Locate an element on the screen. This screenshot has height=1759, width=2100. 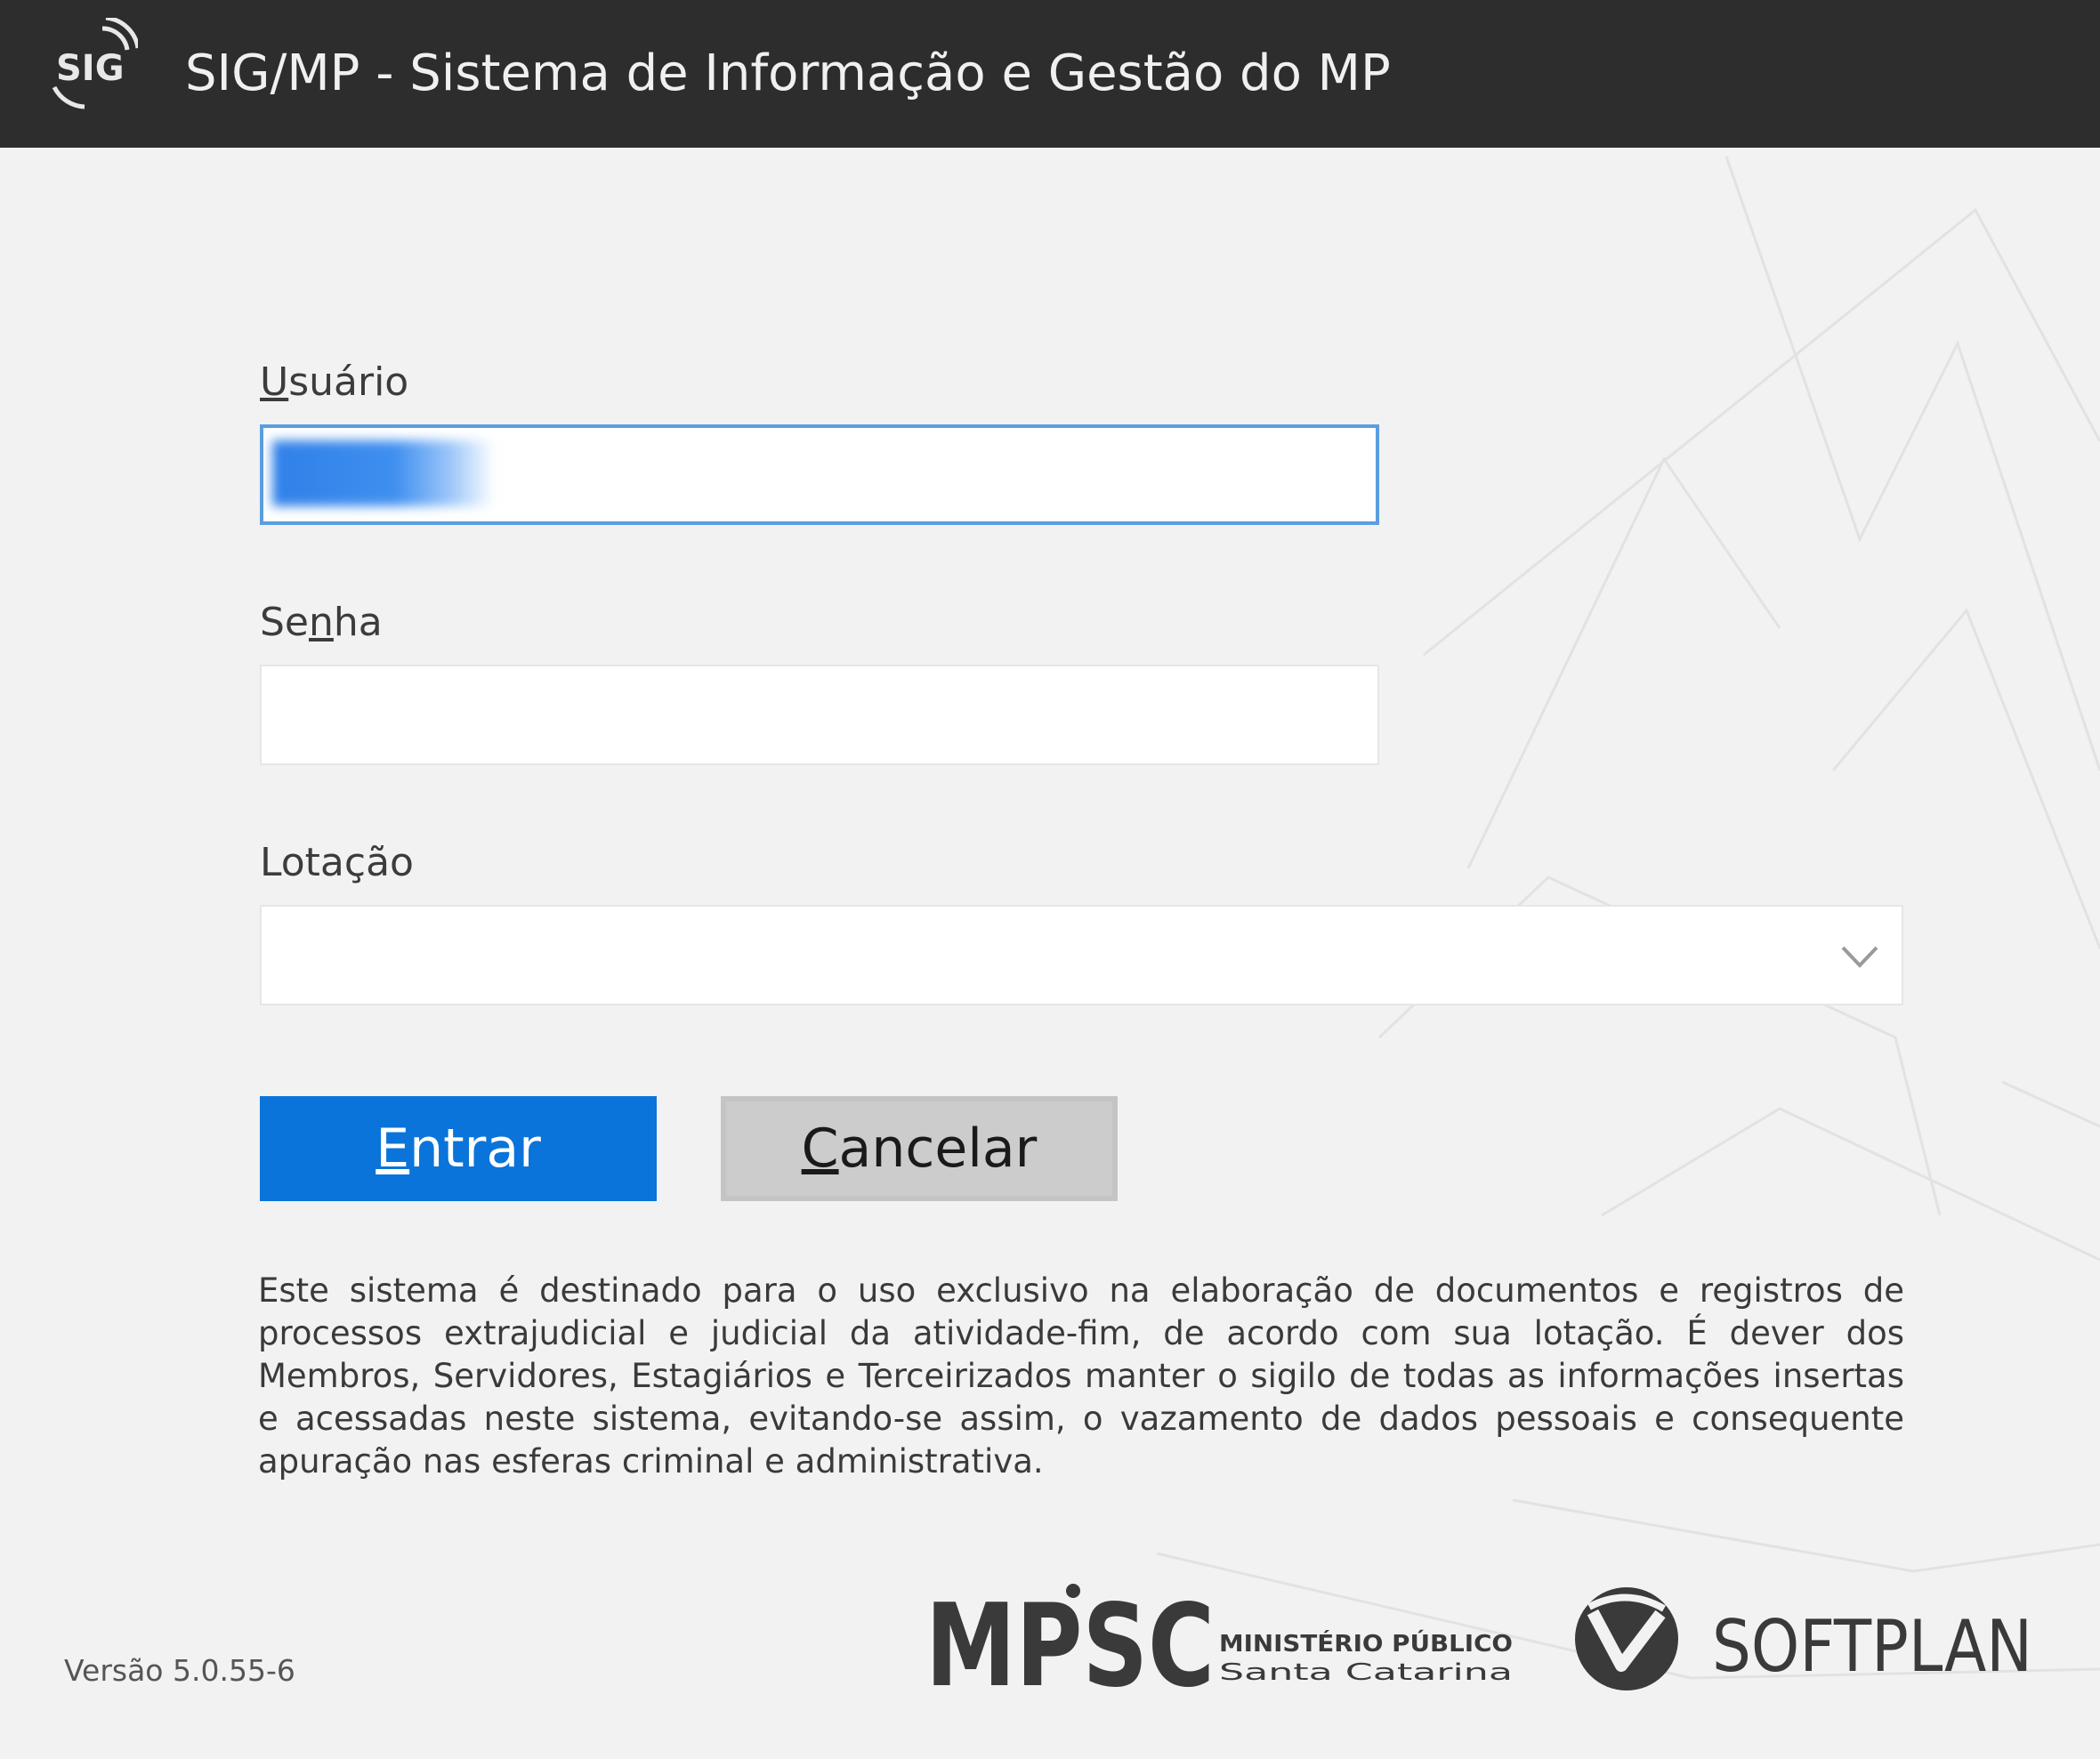
cancel-button-label: ancelar is located at coordinates (938, 1149).